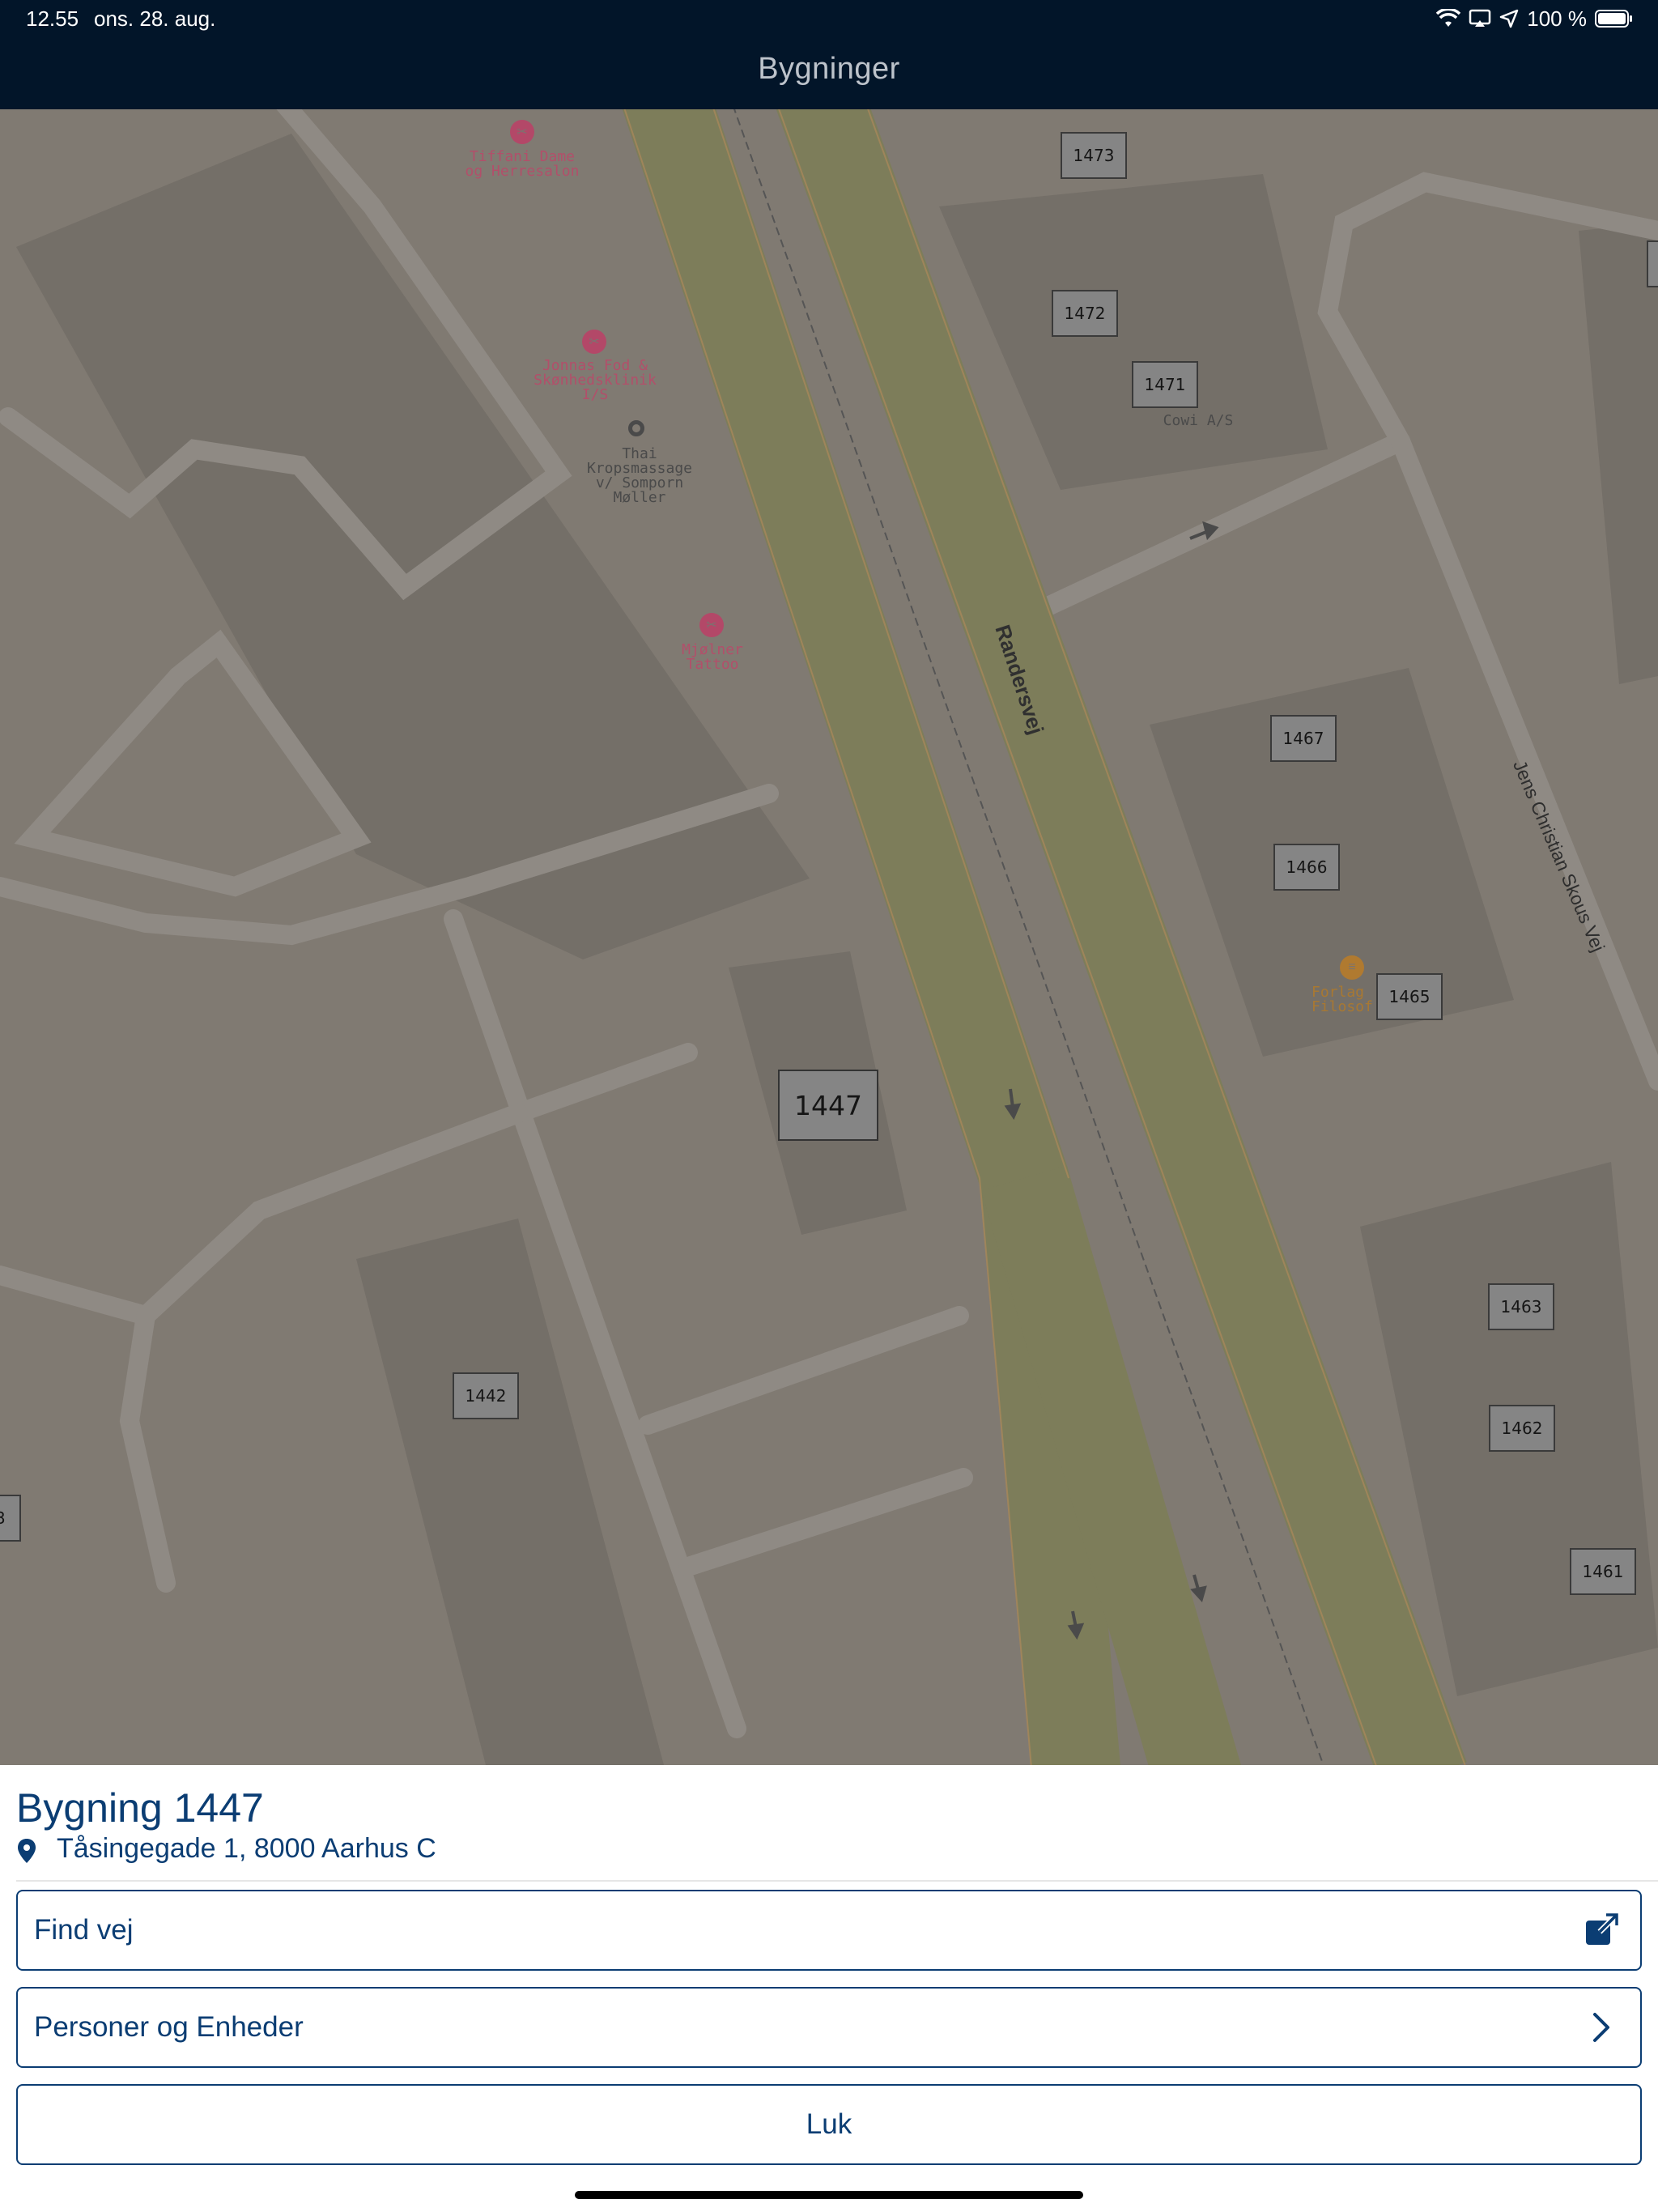  What do you see at coordinates (595, 395) in the screenshot?
I see `poi-label-line: I/S` at bounding box center [595, 395].